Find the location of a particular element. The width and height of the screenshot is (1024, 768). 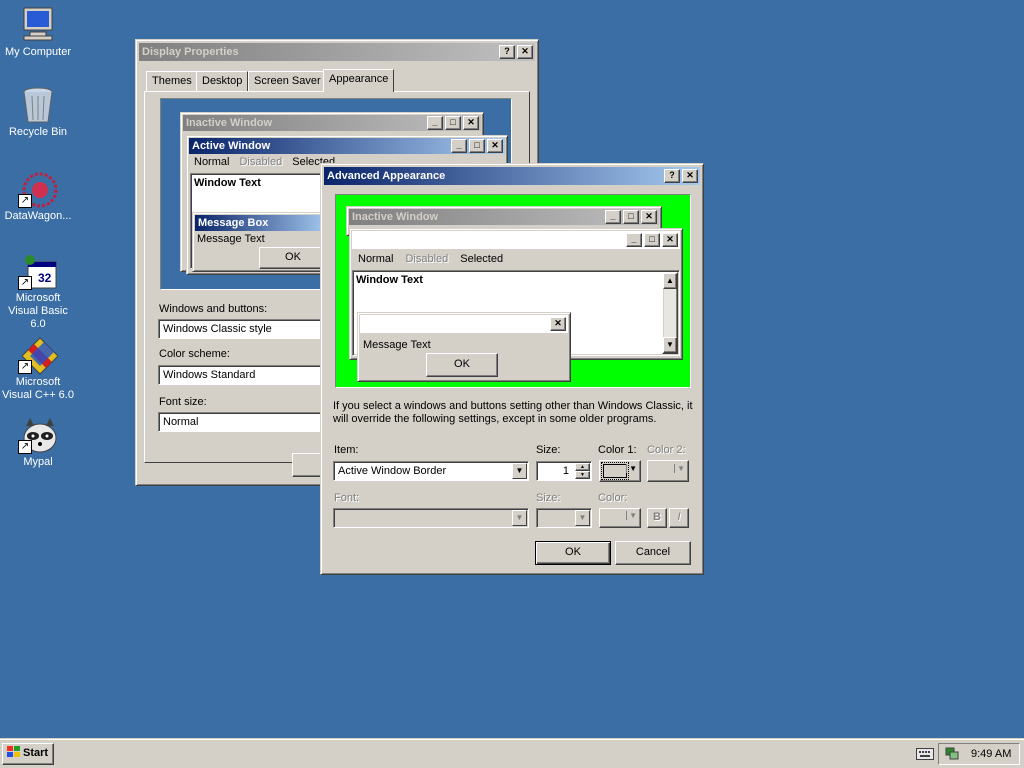

italic-button: I is located at coordinates (679, 518).